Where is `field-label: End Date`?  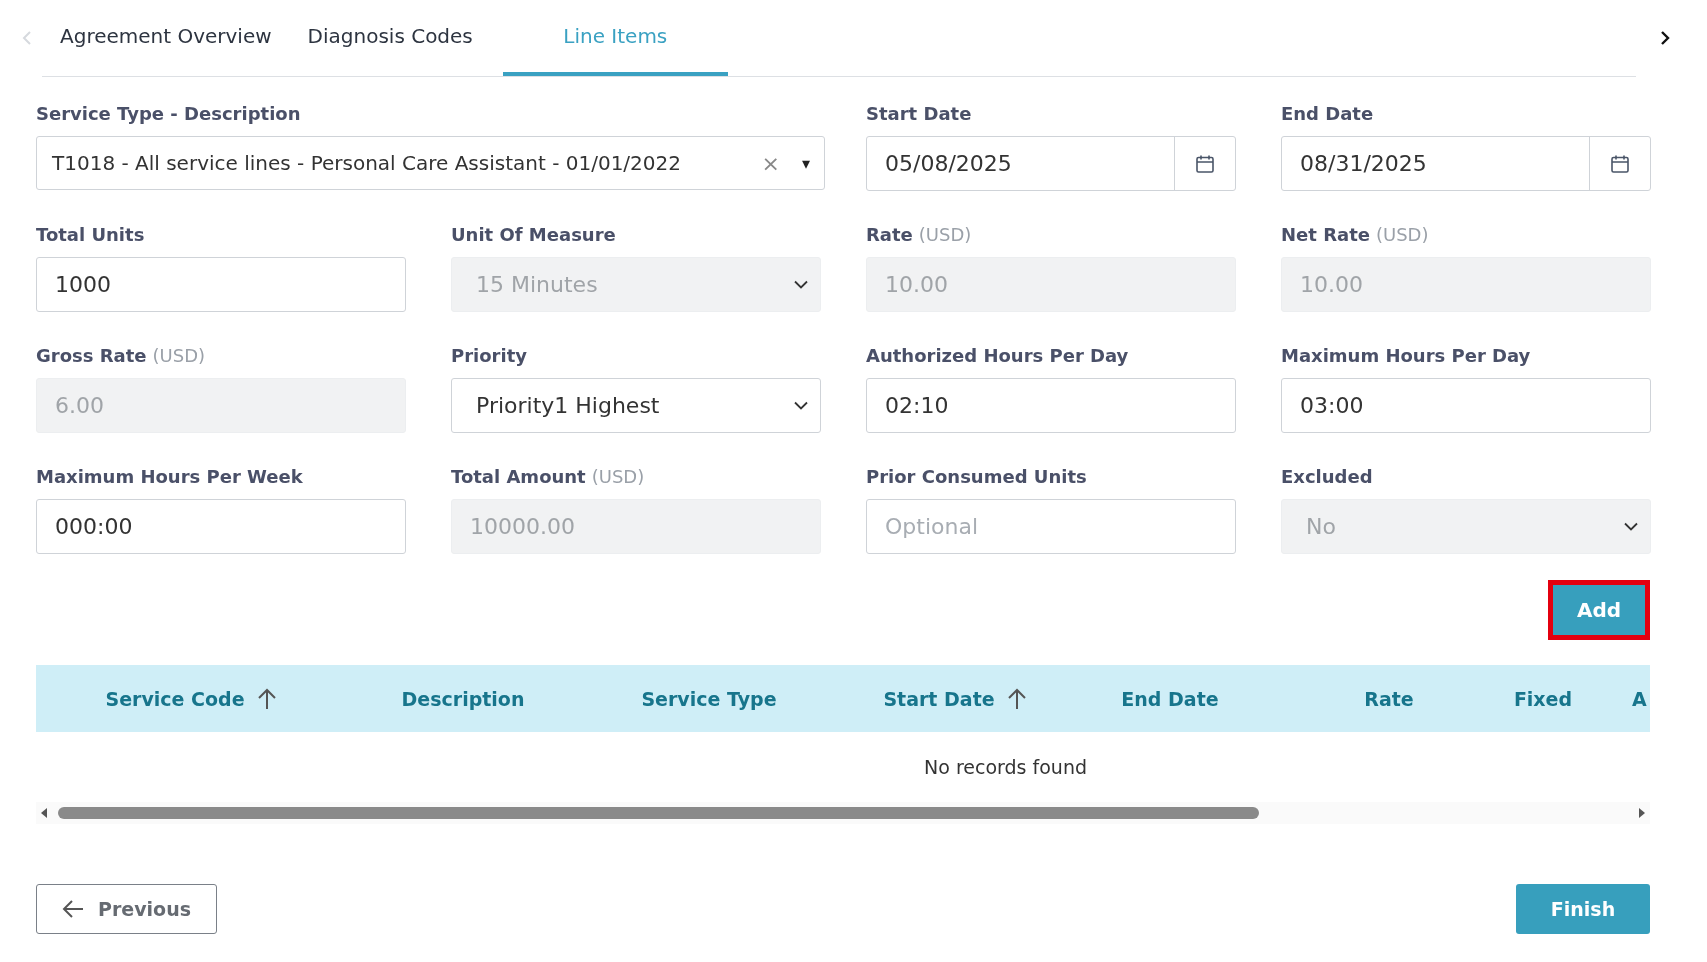 field-label: End Date is located at coordinates (1327, 113).